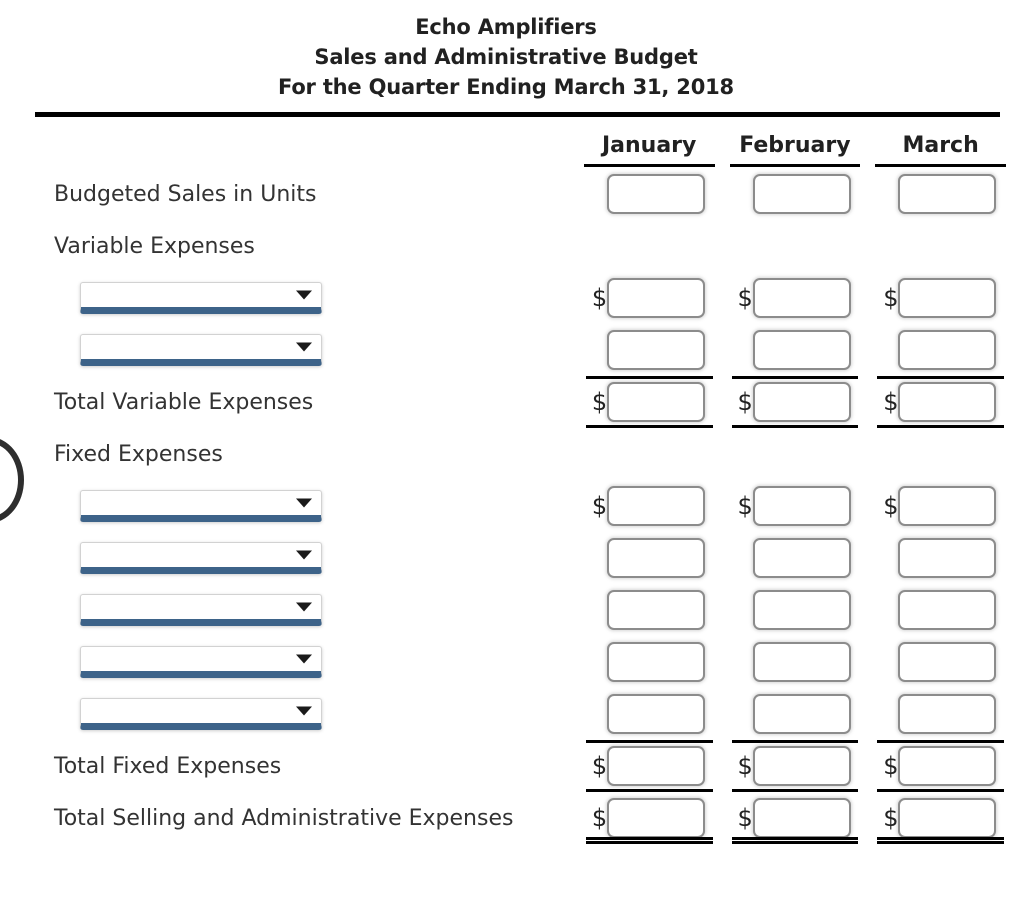 The height and width of the screenshot is (900, 1012). What do you see at coordinates (801, 714) in the screenshot?
I see `amount-input-fixed-expense-5-february` at bounding box center [801, 714].